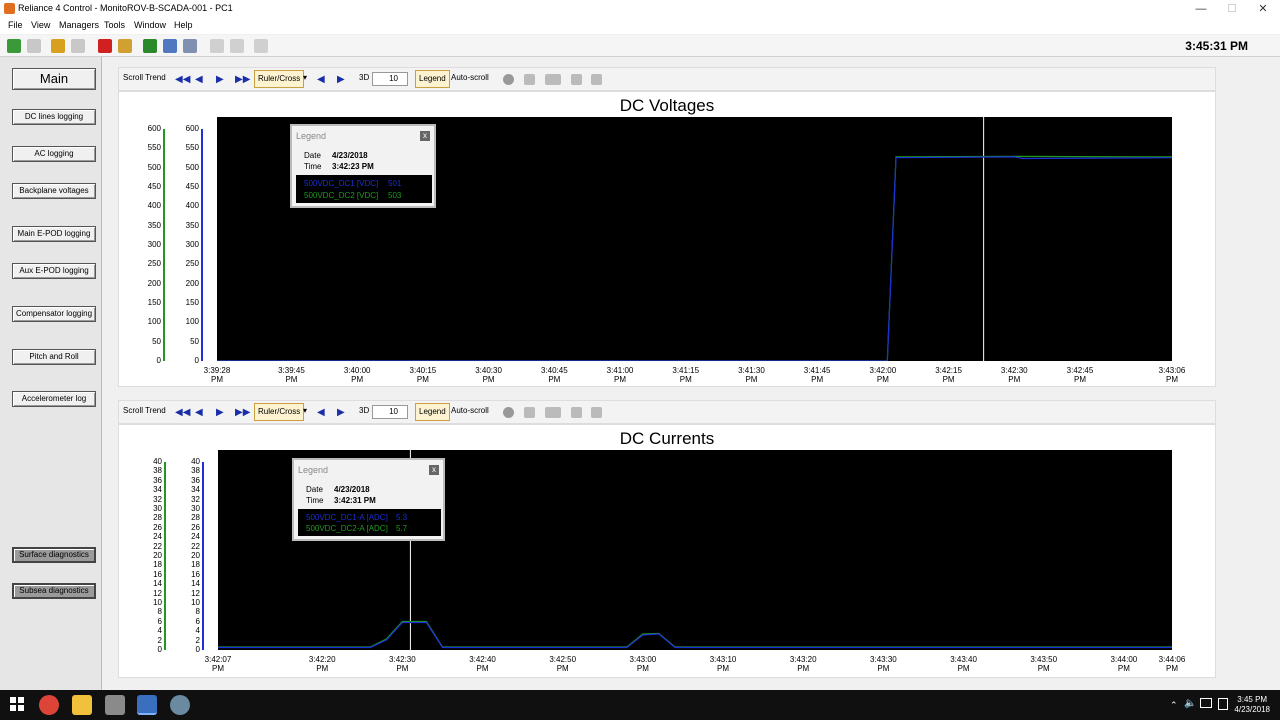  Describe the element at coordinates (315, 500) in the screenshot. I see `legend-time-label: Time` at that location.